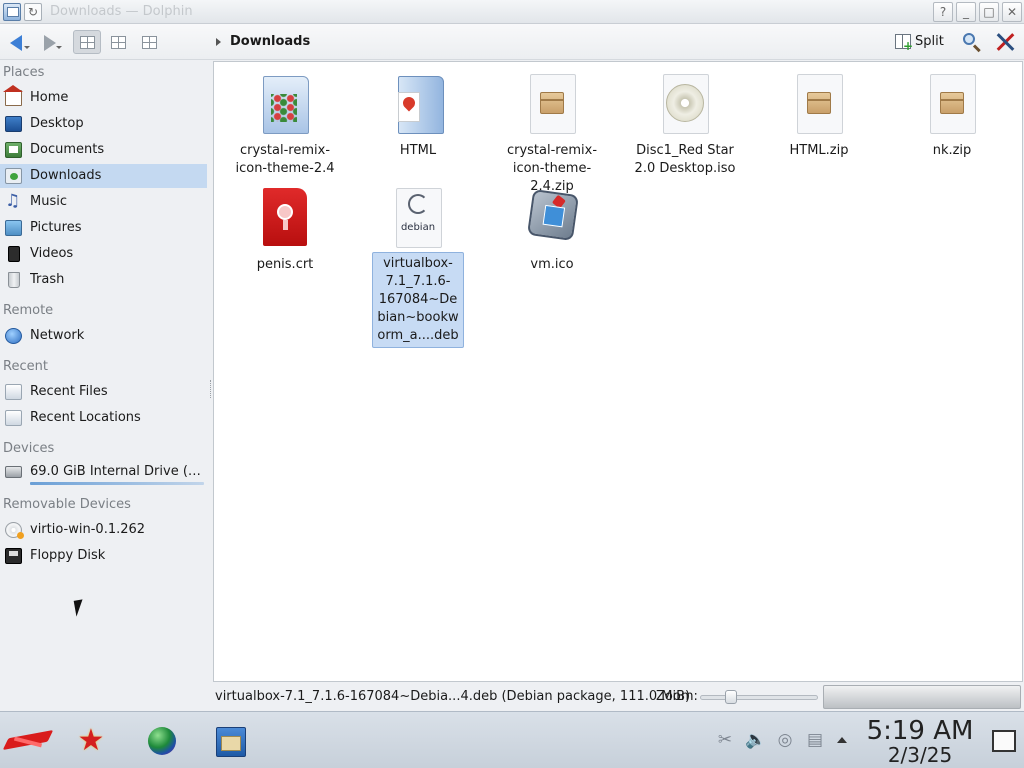 Image resolution: width=1024 pixels, height=768 pixels. What do you see at coordinates (552, 264) in the screenshot?
I see `file-name: vm.ico` at bounding box center [552, 264].